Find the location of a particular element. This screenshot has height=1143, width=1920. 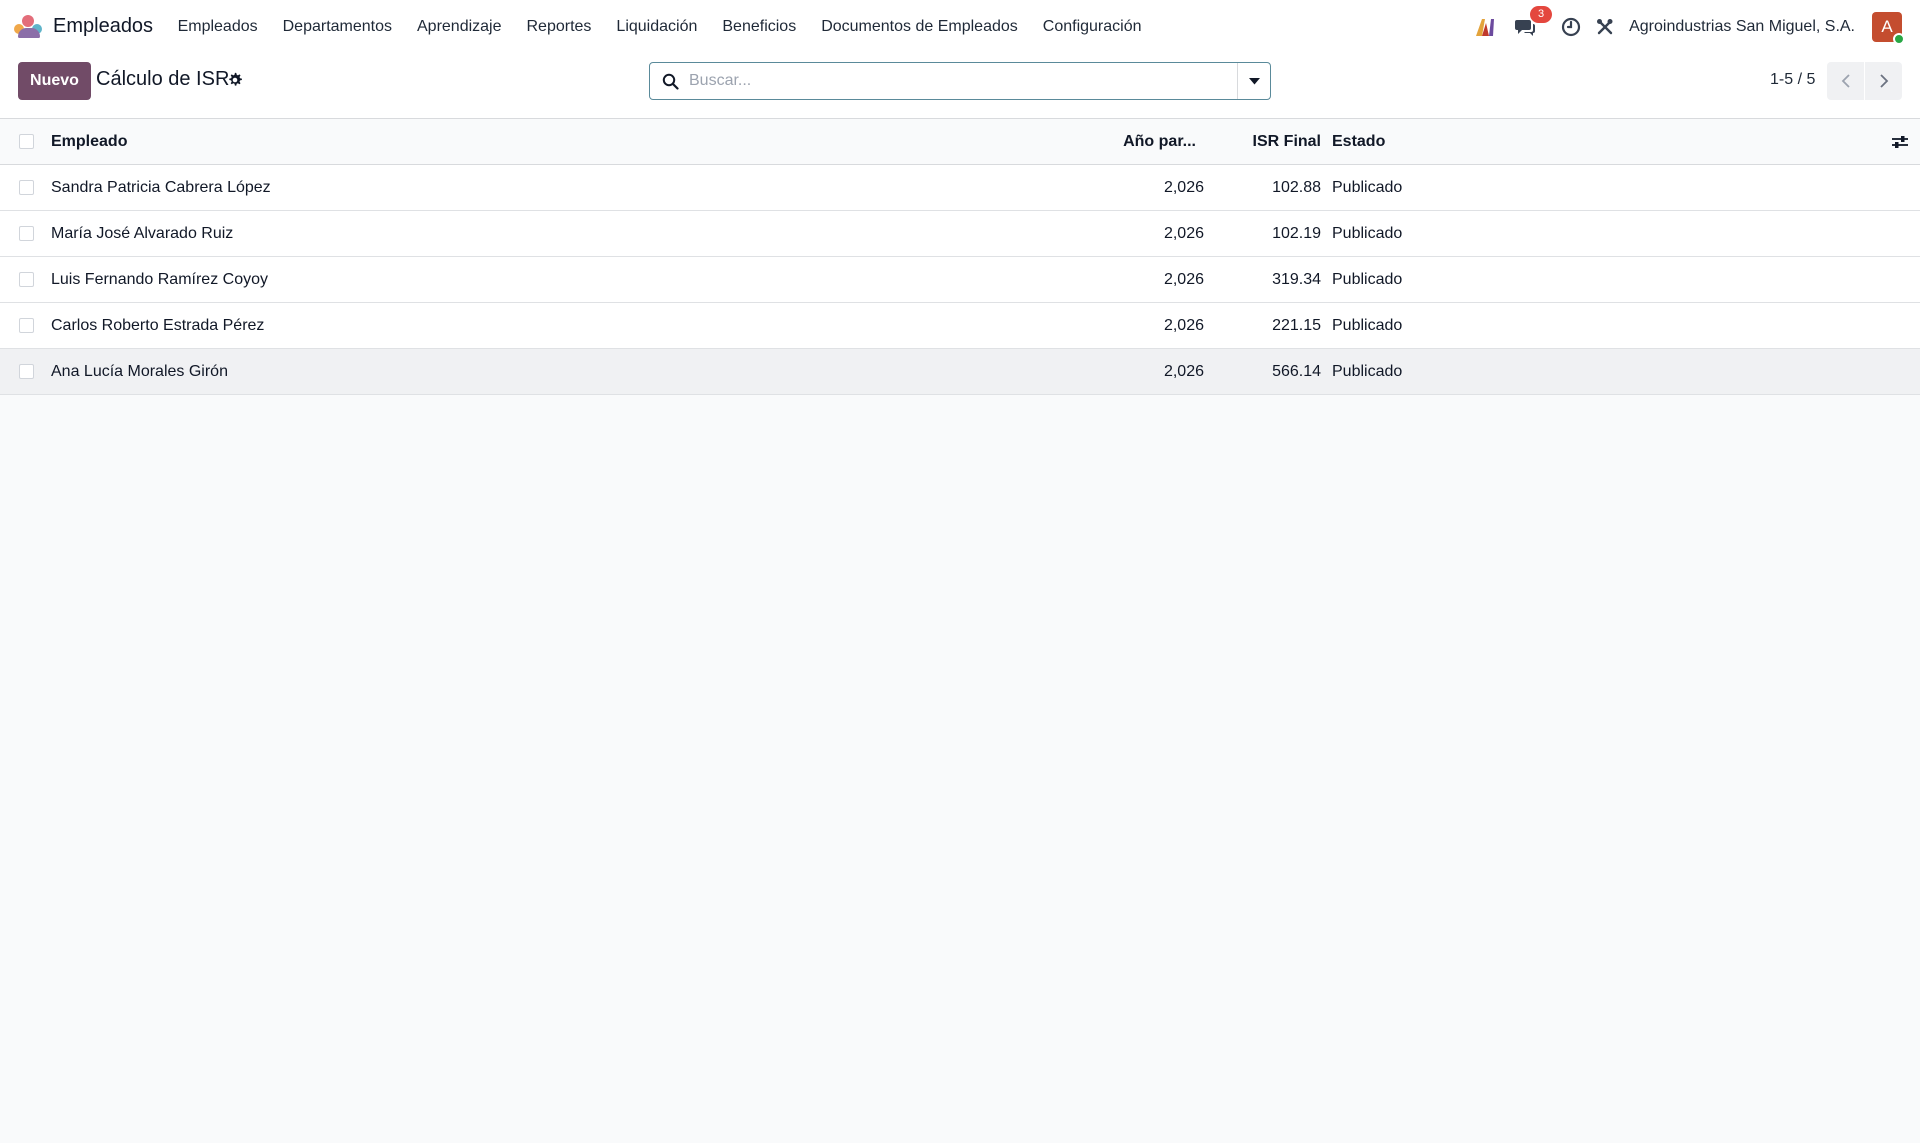

menu-item-liquidacion: Liquidación is located at coordinates (657, 27).